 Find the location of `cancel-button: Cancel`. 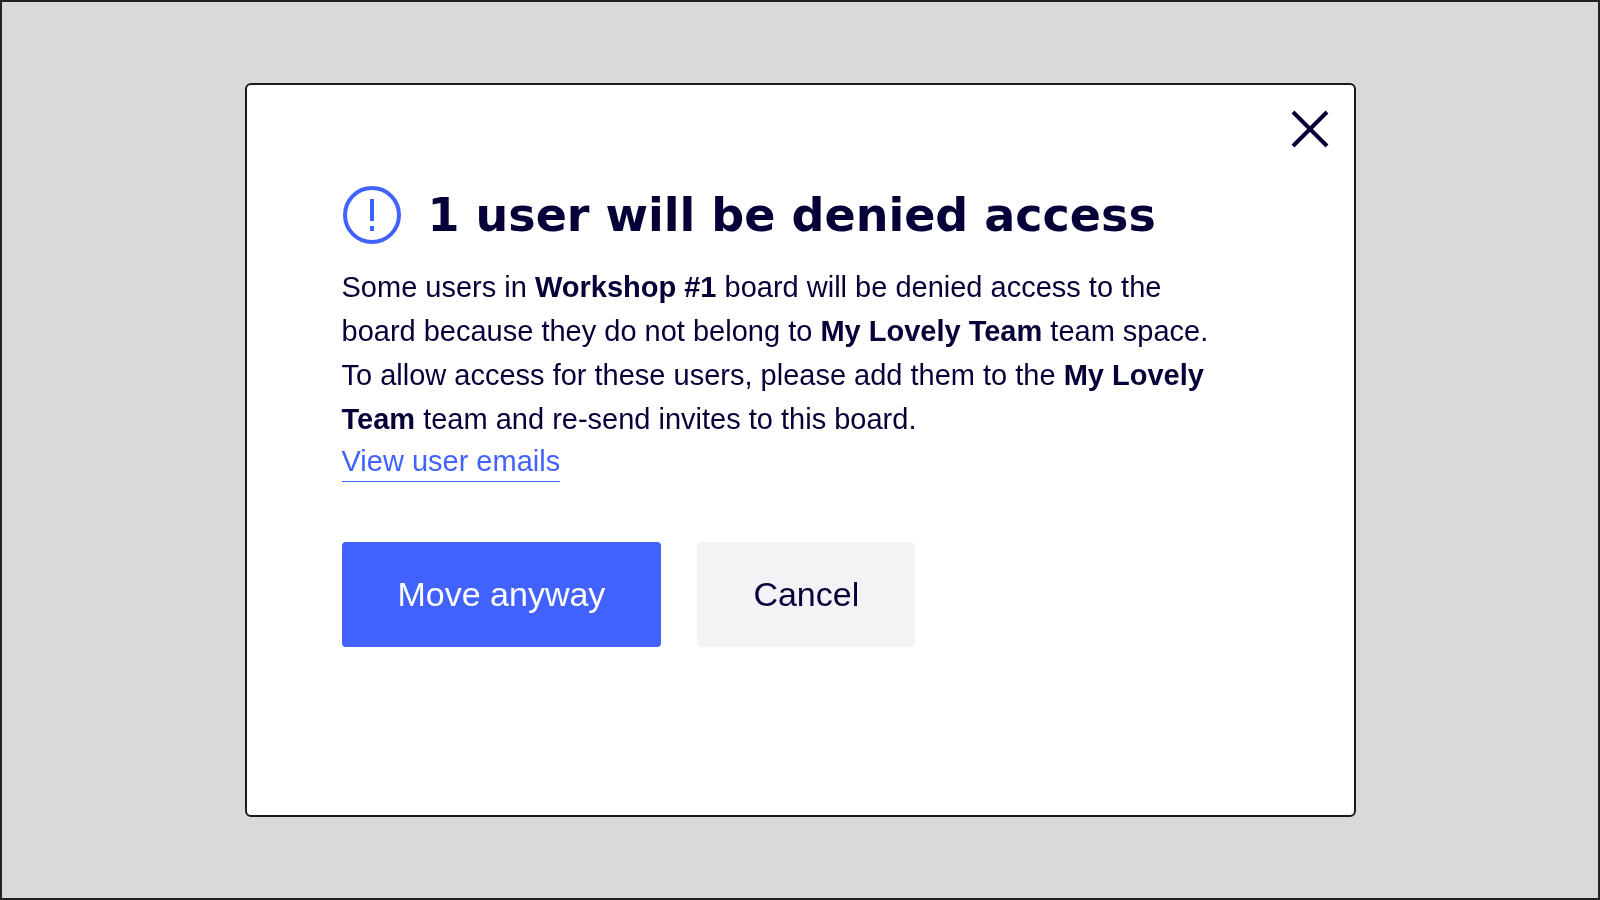

cancel-button: Cancel is located at coordinates (806, 594).